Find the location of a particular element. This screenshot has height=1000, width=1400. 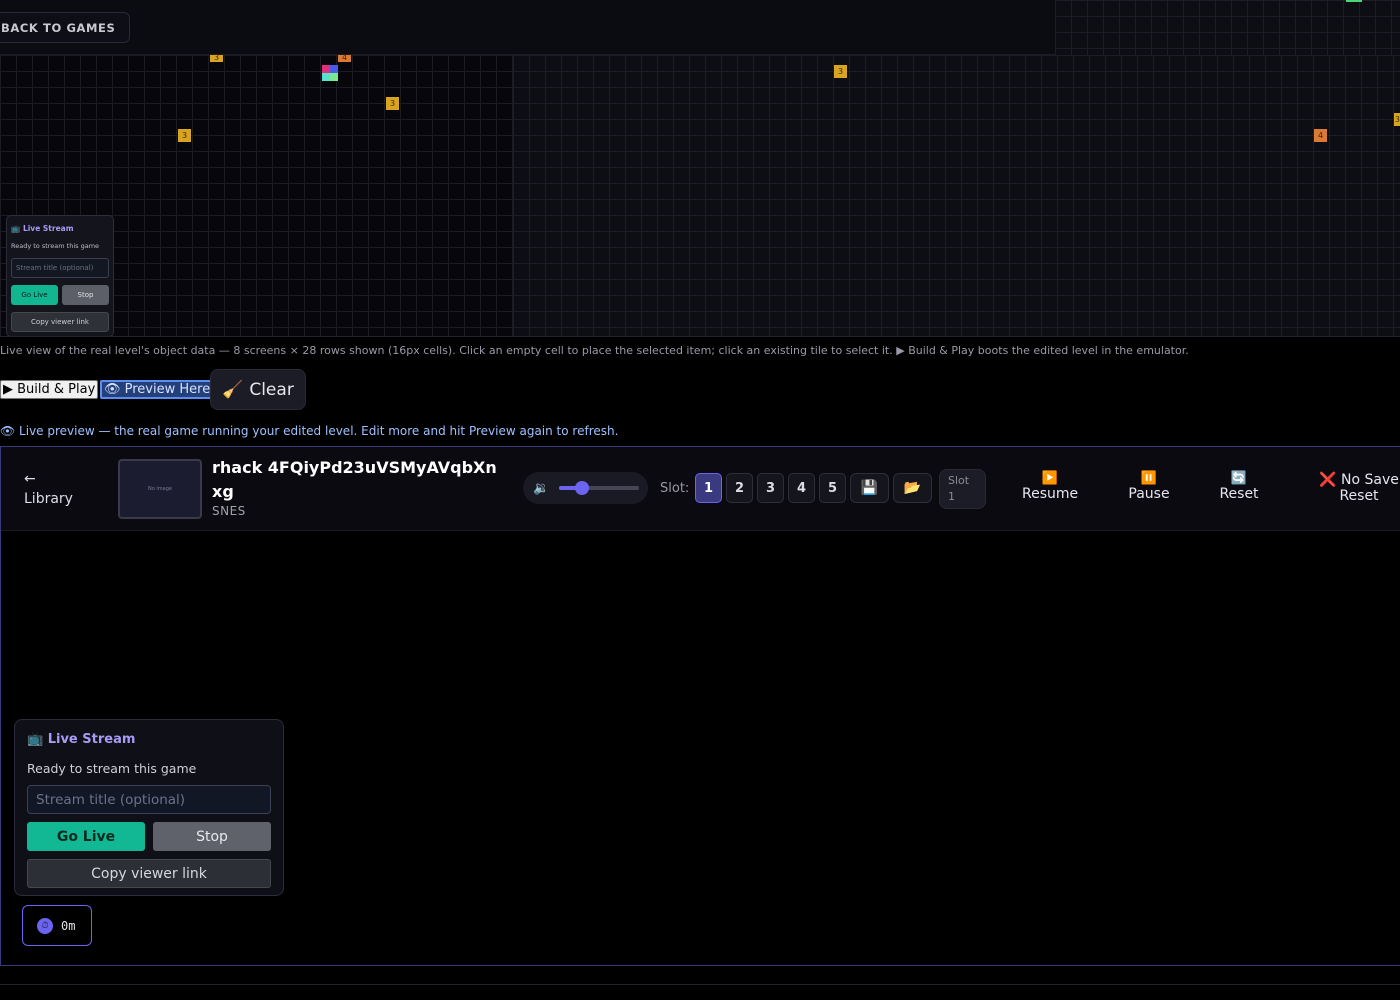

game-title: rhack 4FQiyPd23uVSMyAVqbXnxg is located at coordinates (354, 479).